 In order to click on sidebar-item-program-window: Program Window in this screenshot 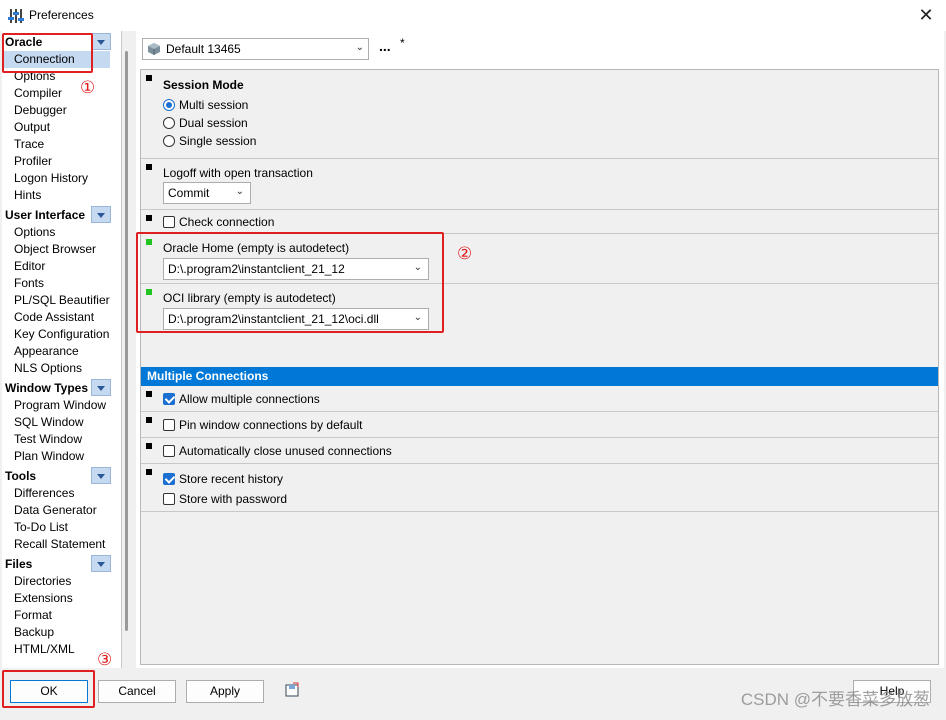, I will do `click(61, 405)`.